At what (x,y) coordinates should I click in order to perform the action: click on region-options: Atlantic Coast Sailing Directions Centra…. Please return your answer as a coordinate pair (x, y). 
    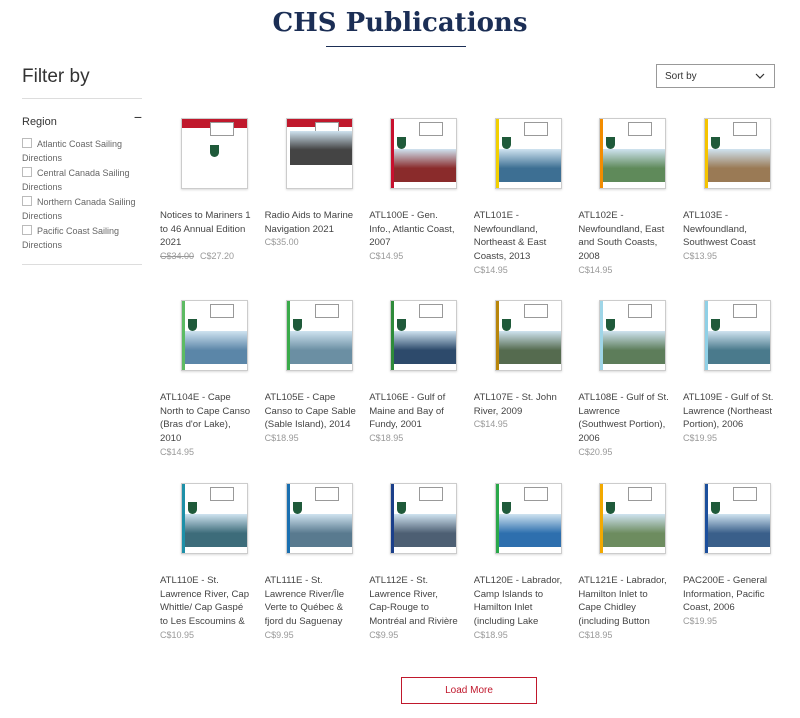
    Looking at the image, I should click on (83, 195).